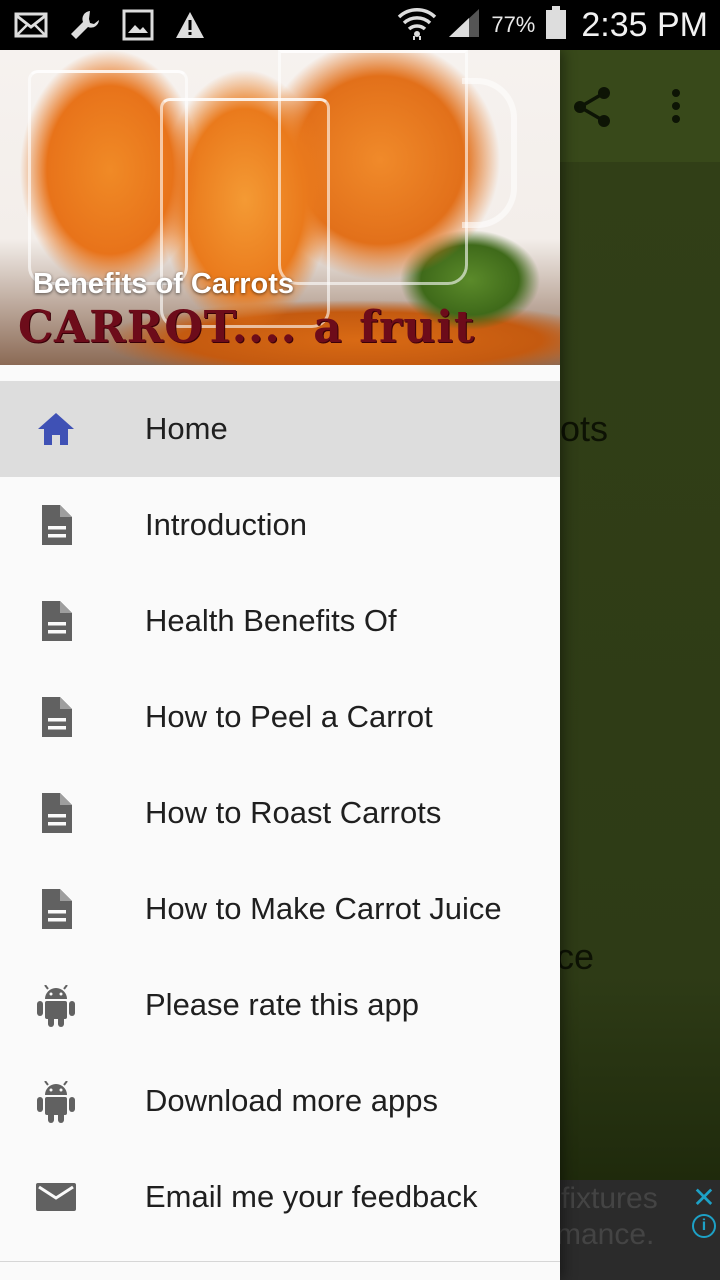  I want to click on wifi-icon, so click(417, 25).